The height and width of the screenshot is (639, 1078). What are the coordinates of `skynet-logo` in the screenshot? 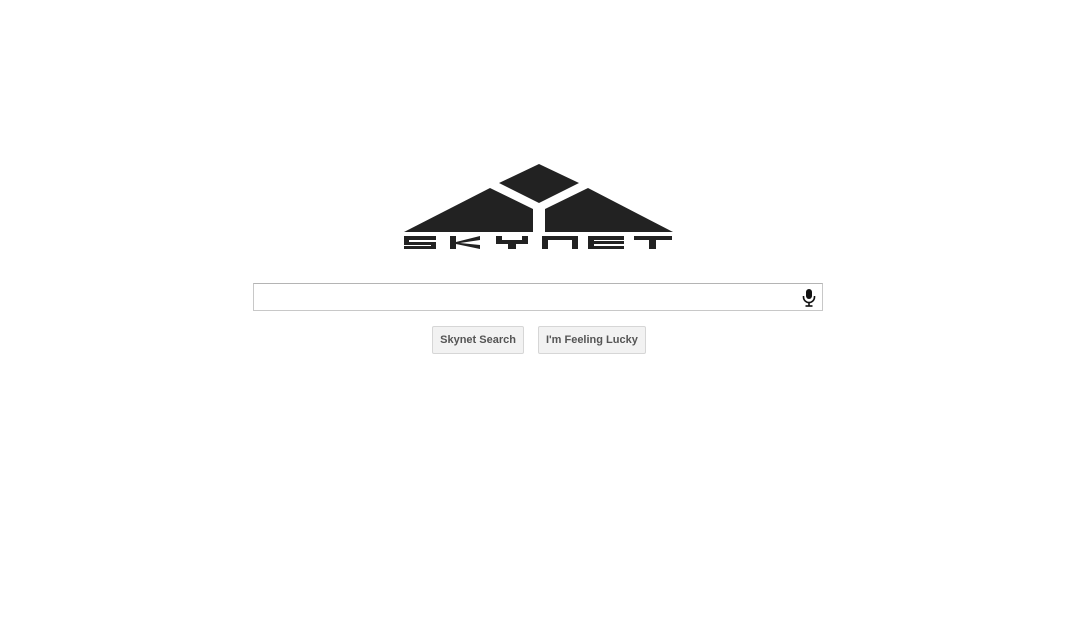 It's located at (538, 207).